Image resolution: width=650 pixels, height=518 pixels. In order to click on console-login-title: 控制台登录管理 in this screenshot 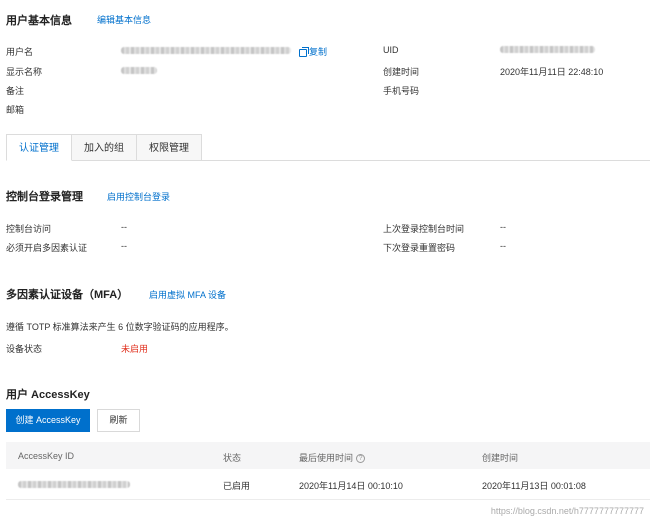, I will do `click(44, 197)`.